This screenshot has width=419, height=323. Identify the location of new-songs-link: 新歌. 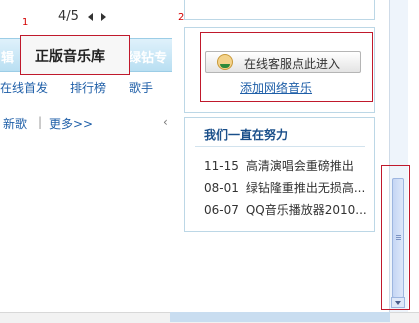
(15, 123).